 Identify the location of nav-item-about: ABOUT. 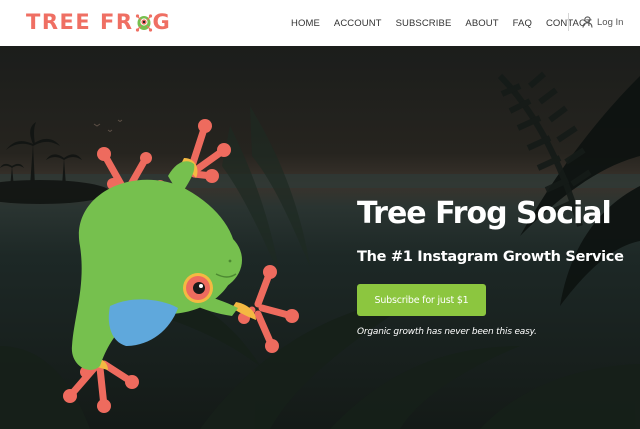
(481, 23).